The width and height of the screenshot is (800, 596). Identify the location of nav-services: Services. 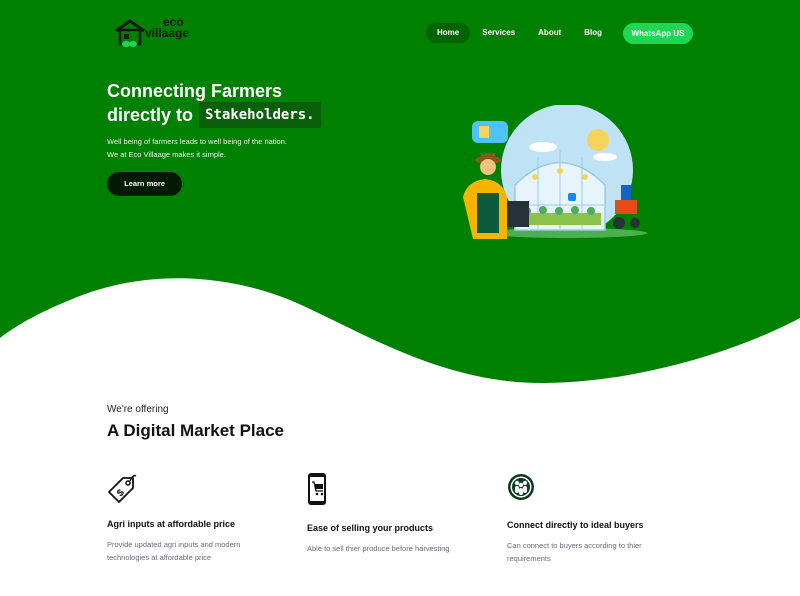
(498, 33).